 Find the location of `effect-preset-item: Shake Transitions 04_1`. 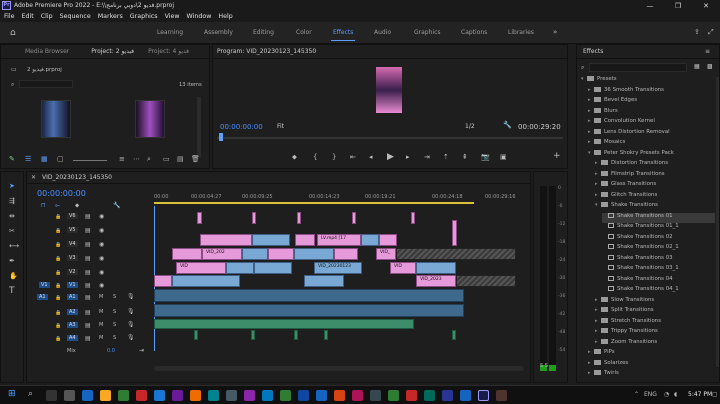

effect-preset-item: Shake Transitions 04_1 is located at coordinates (658, 291).